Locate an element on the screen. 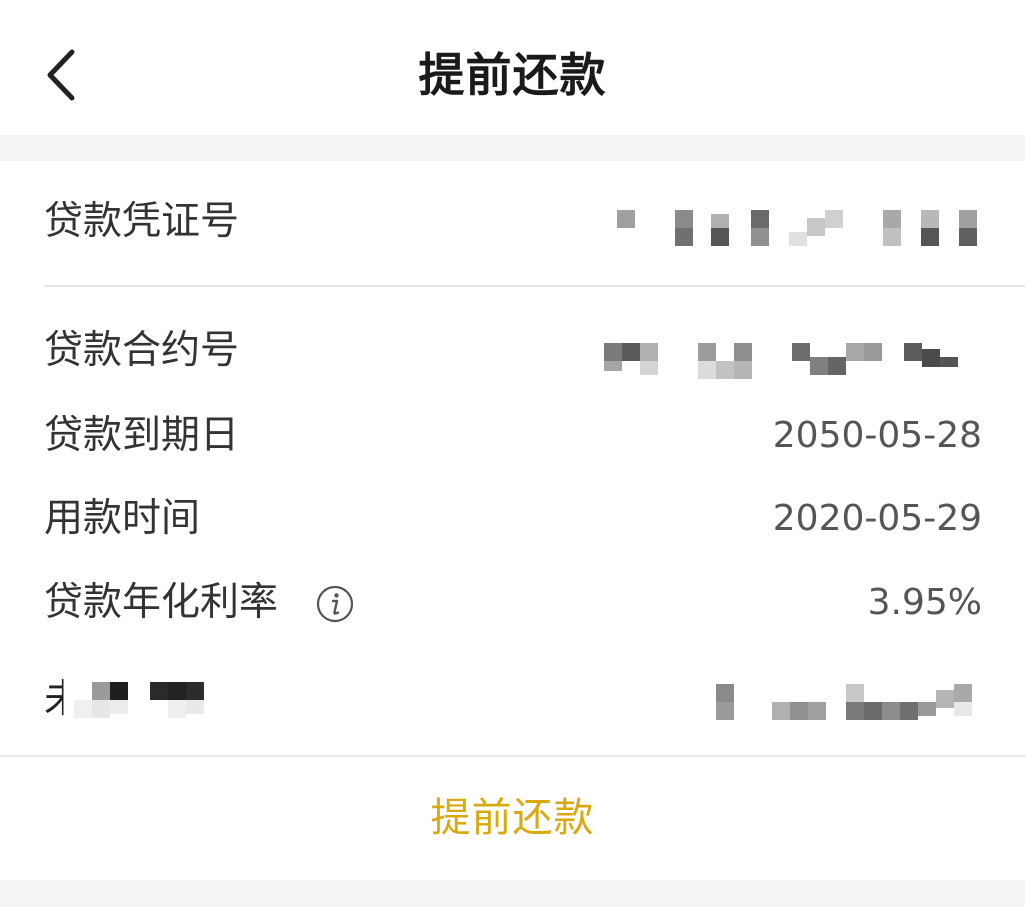  row-divider is located at coordinates (534, 286).